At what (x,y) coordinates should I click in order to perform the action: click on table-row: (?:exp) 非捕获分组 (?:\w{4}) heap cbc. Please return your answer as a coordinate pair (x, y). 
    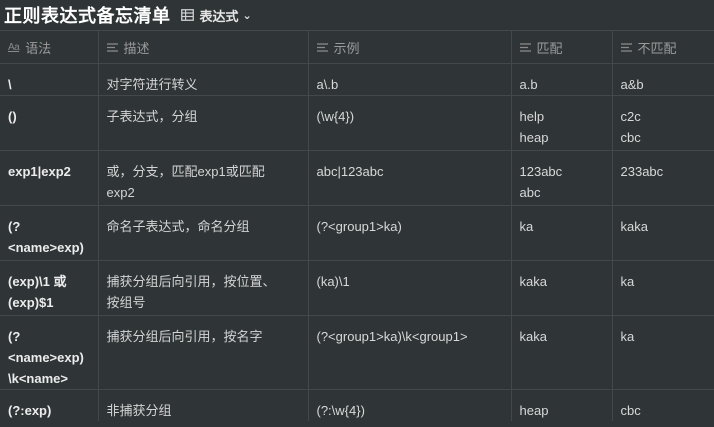
    Looking at the image, I should click on (357, 405).